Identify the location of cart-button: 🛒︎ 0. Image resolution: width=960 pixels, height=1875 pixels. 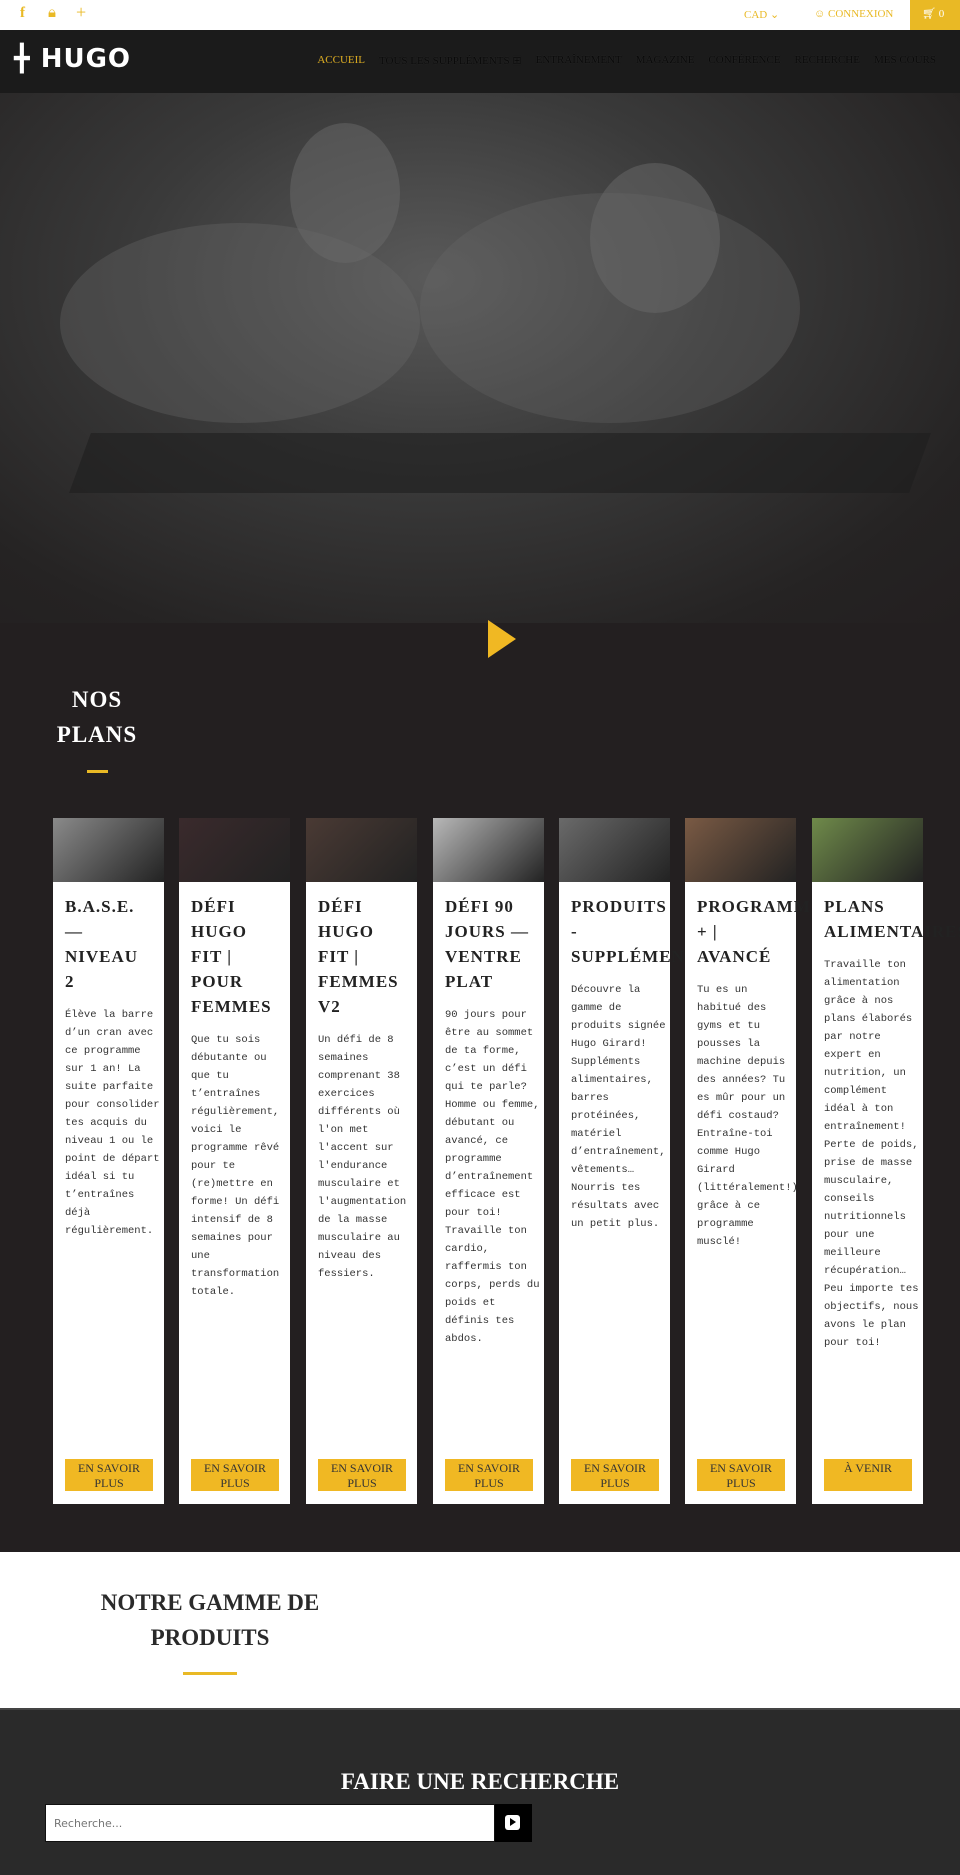
(935, 15).